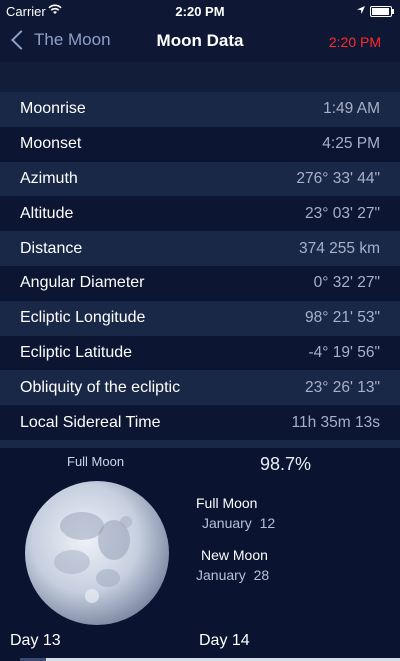 This screenshot has height=661, width=400. What do you see at coordinates (335, 422) in the screenshot?
I see `row-value: 11h 35m 13s` at bounding box center [335, 422].